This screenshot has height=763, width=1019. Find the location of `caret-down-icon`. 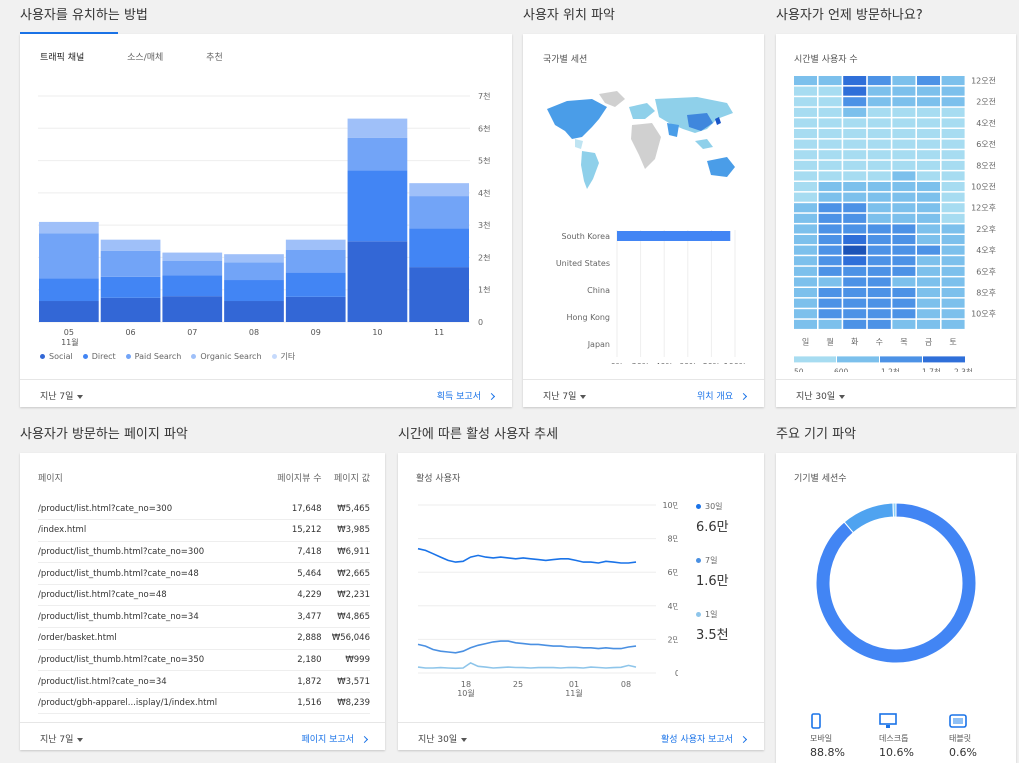

caret-down-icon is located at coordinates (80, 396).